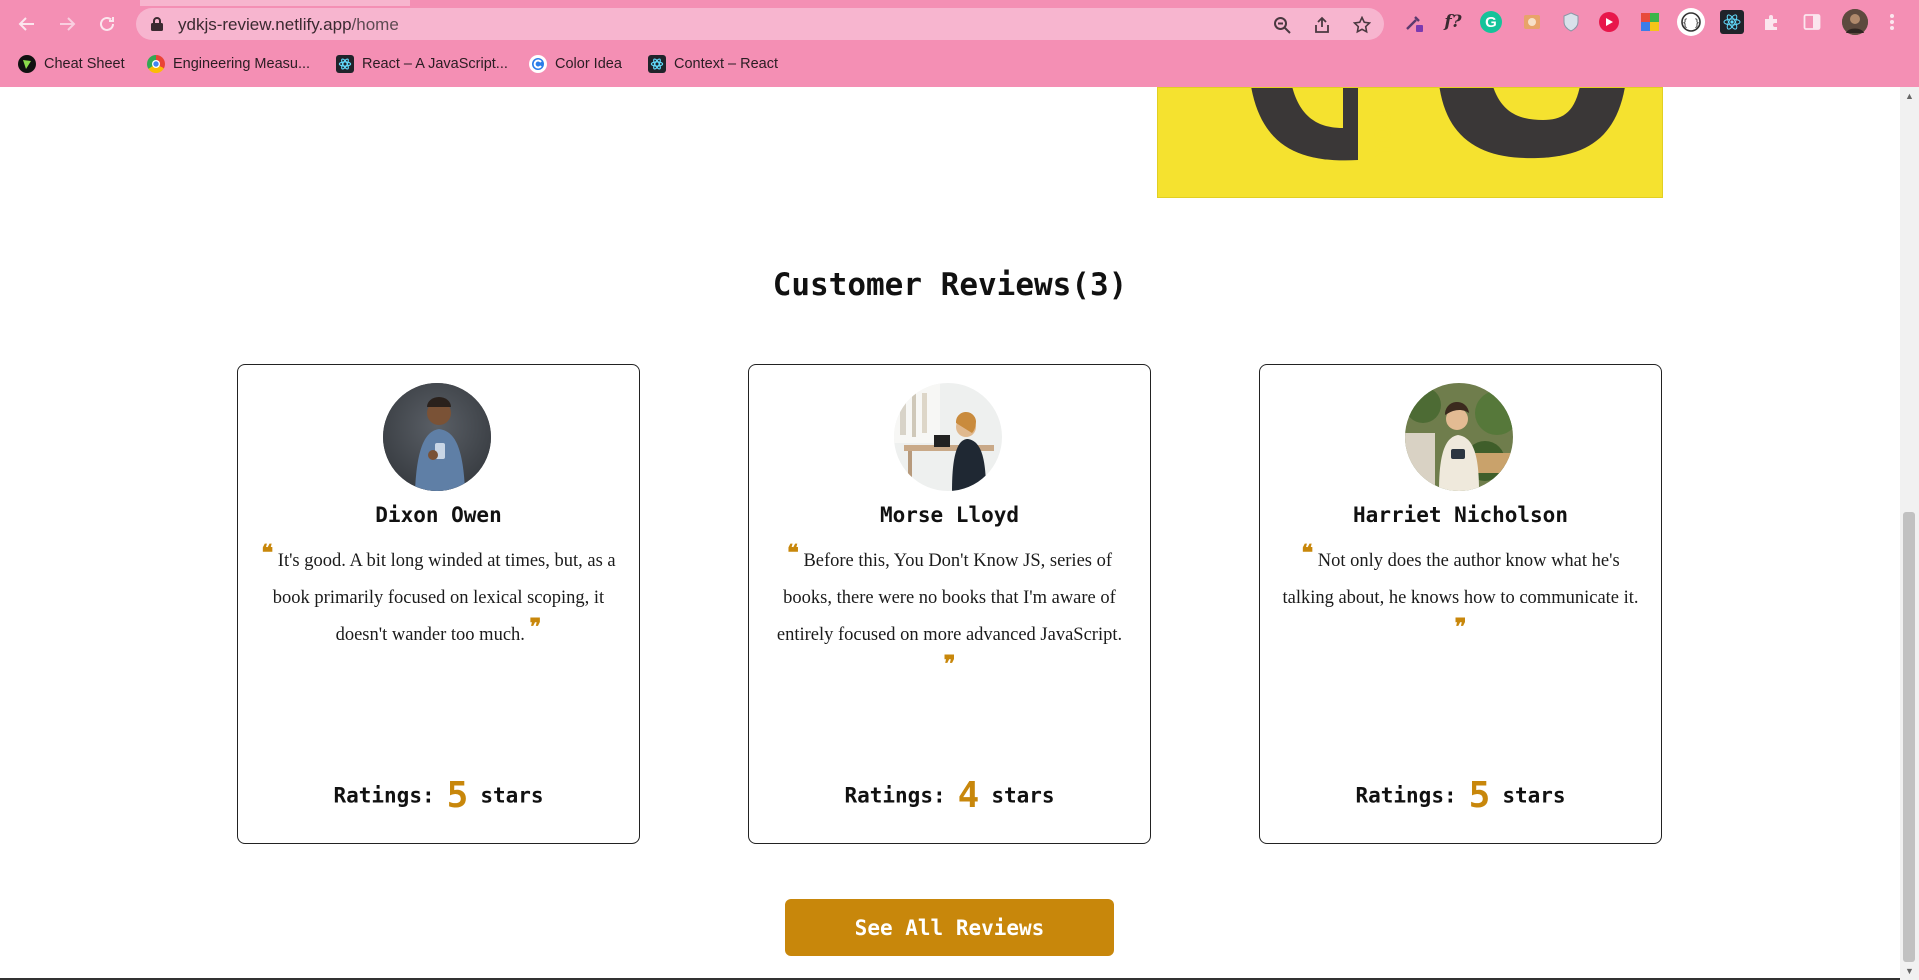 The height and width of the screenshot is (980, 1919). I want to click on bookmark-cheat-sheet: Cheat Sheet, so click(71, 64).